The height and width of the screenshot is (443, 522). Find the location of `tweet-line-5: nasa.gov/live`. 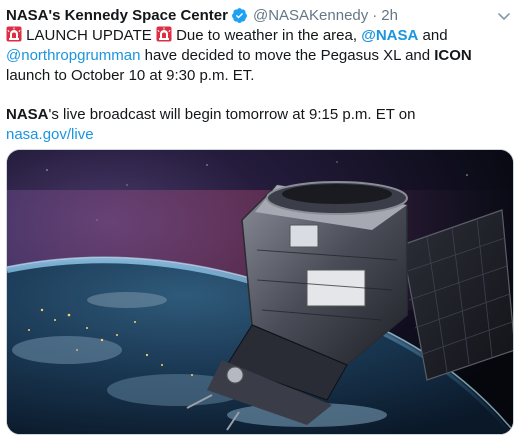

tweet-line-5: nasa.gov/live is located at coordinates (258, 135).